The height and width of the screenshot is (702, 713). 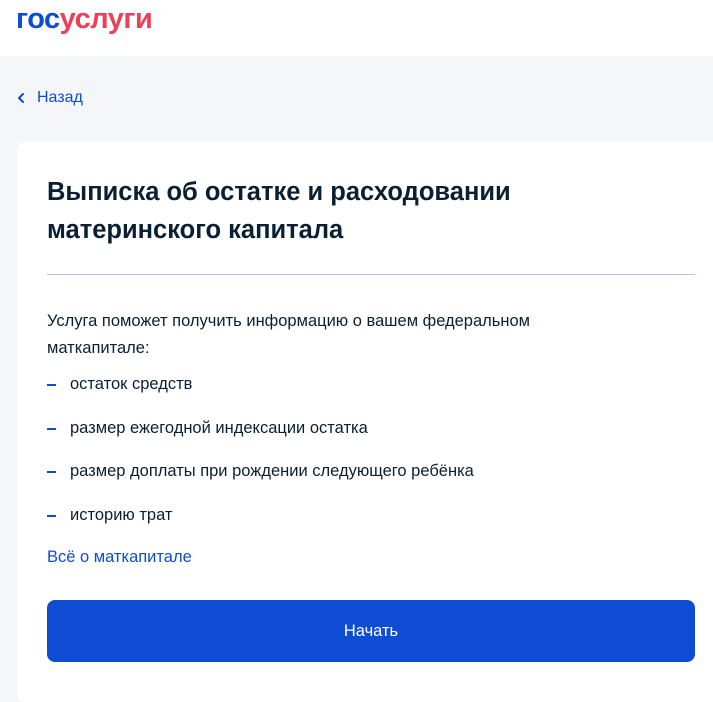 I want to click on back-link-label: Назад, so click(x=60, y=97).